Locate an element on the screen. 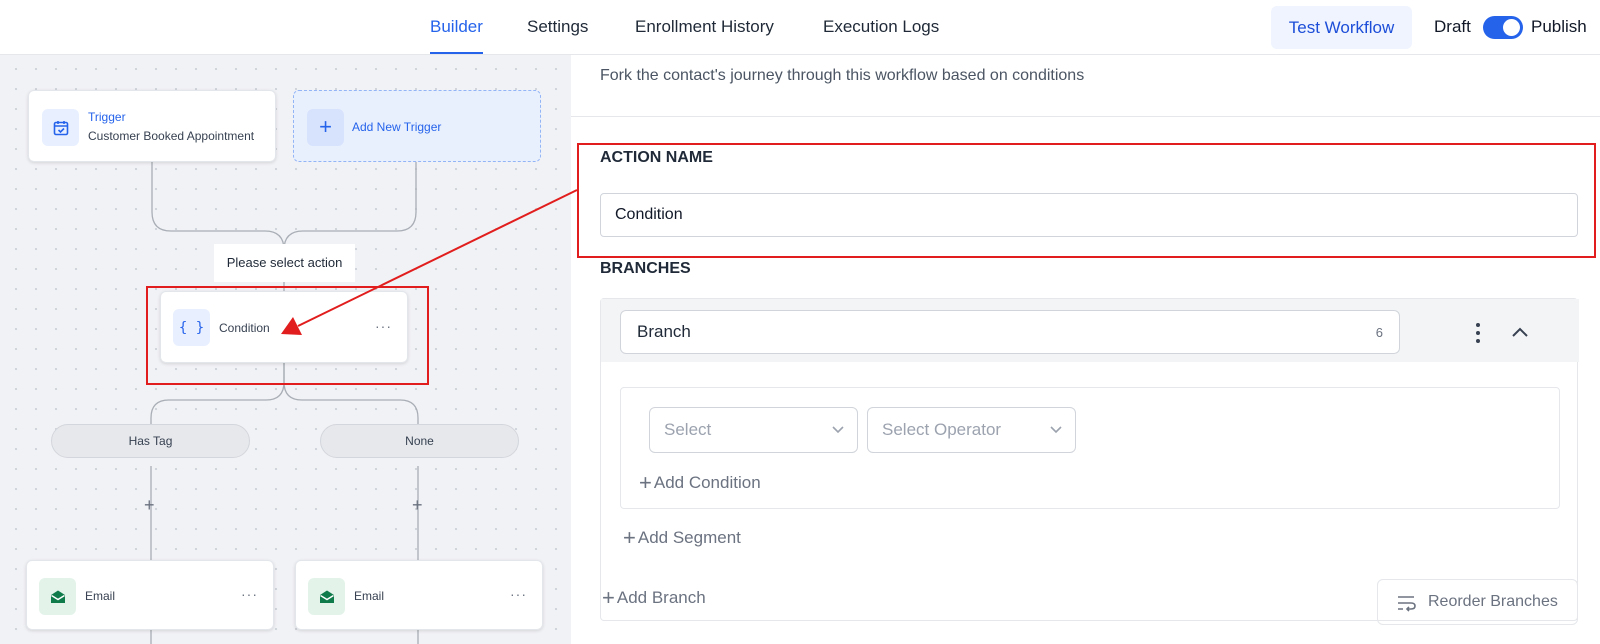  select-placeholder: Select is located at coordinates (688, 429).